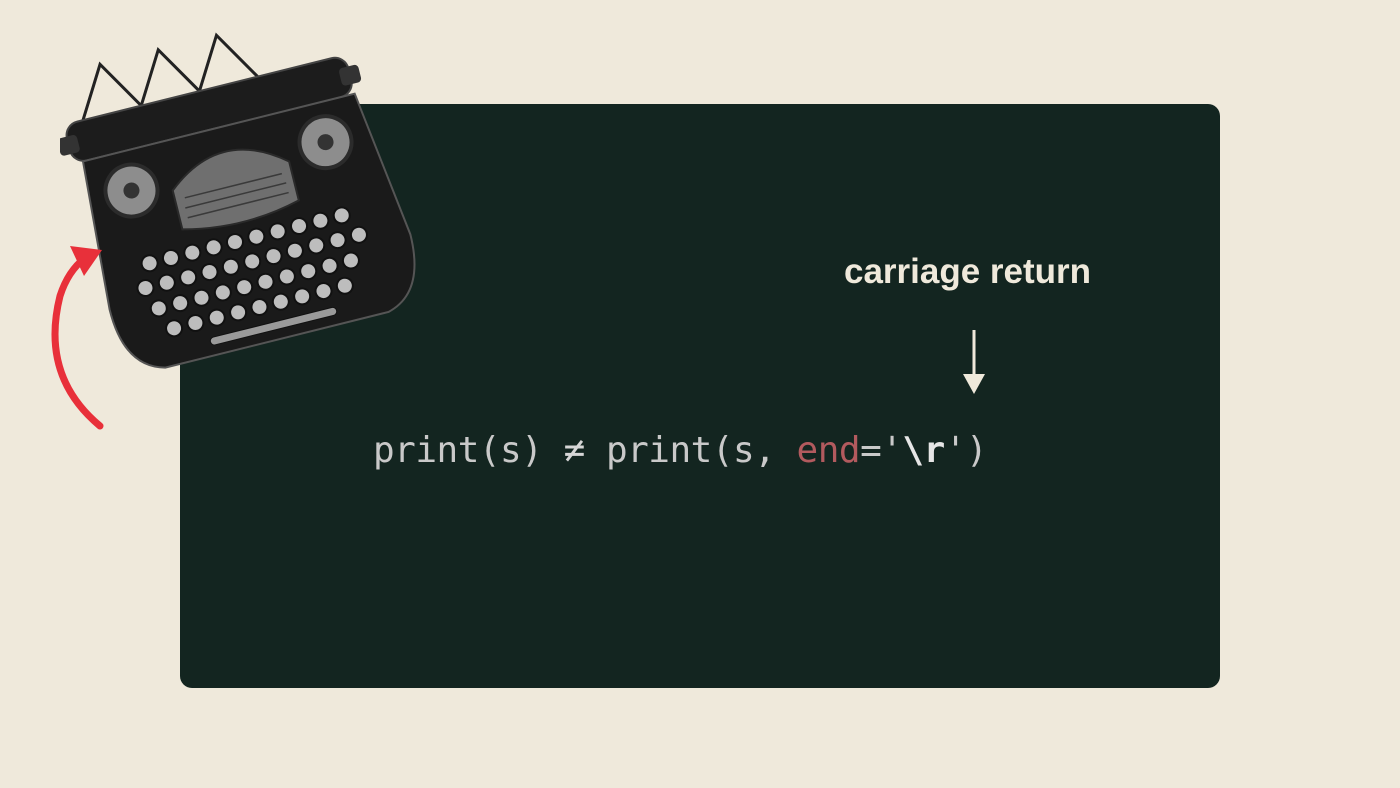 This screenshot has width=1400, height=788. I want to click on code-escape-sequence: \r, so click(923, 450).